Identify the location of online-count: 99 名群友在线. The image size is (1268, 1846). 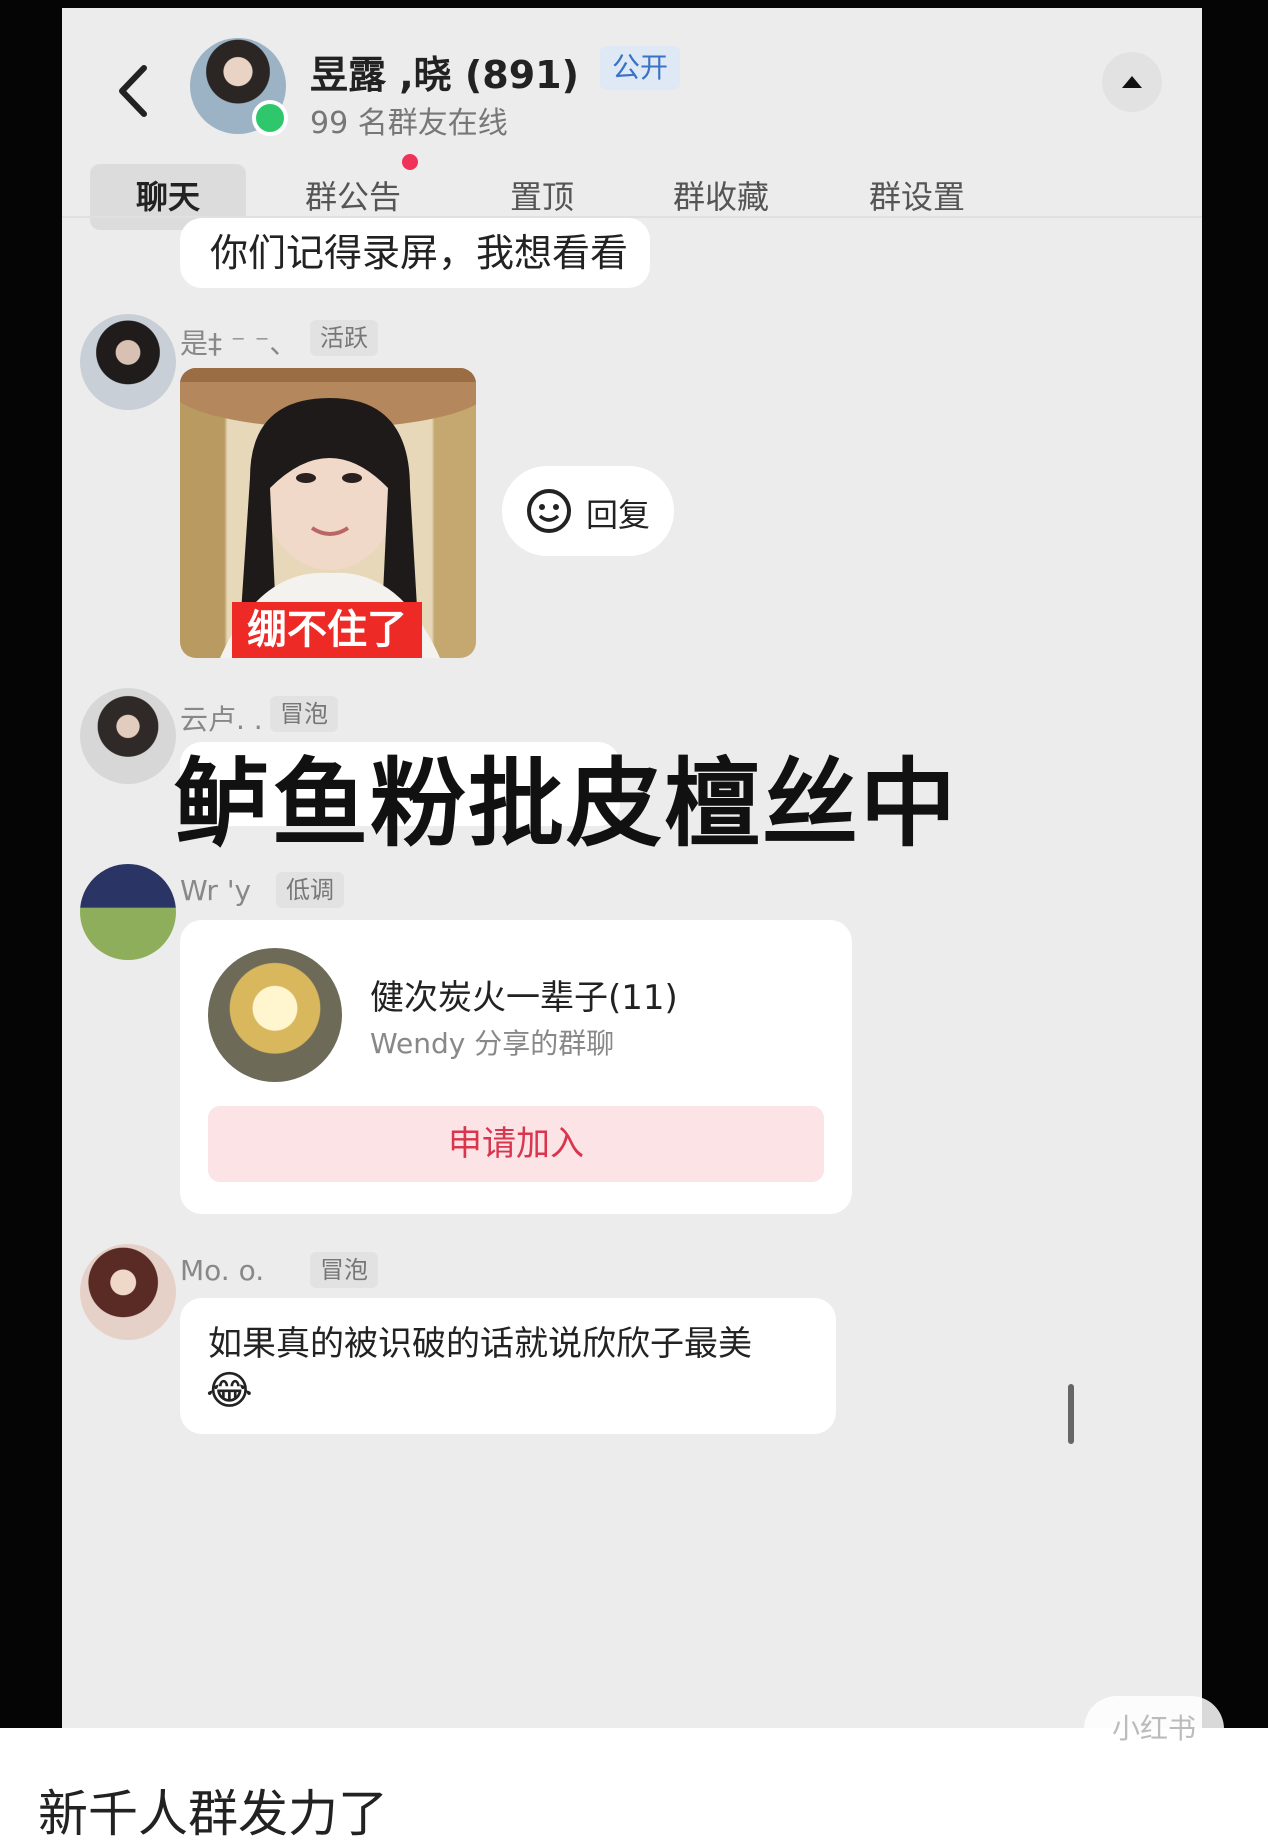
(409, 123).